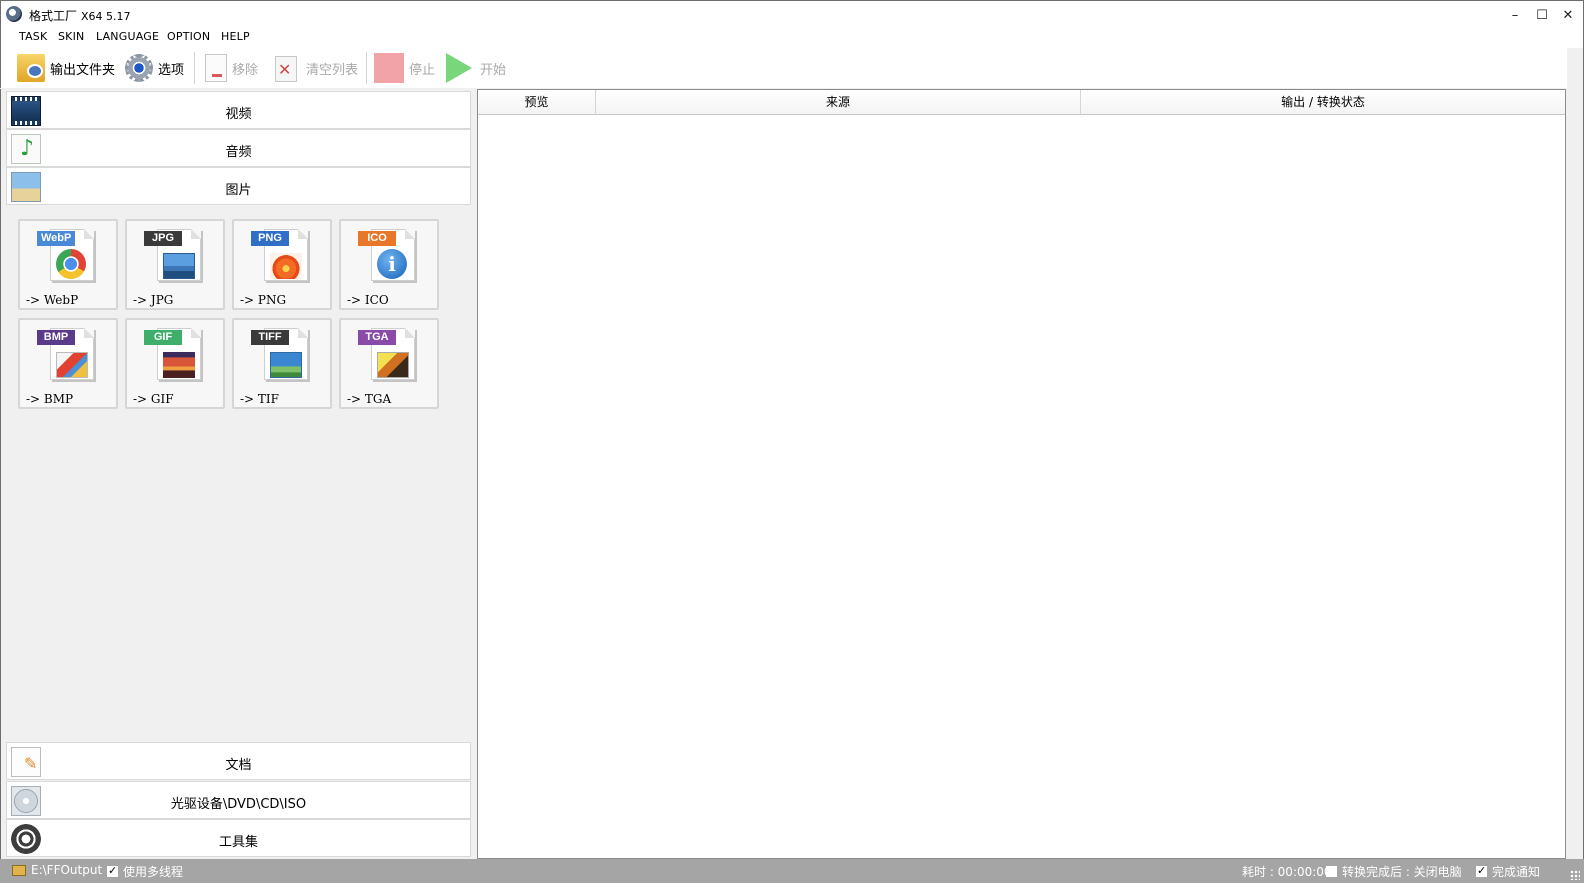  What do you see at coordinates (1542, 15) in the screenshot?
I see `maximize-button: ☐` at bounding box center [1542, 15].